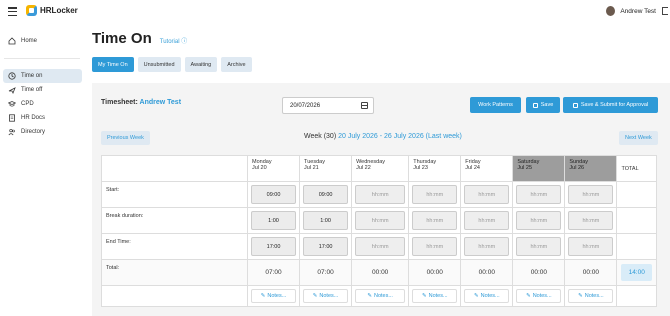 This screenshot has width=670, height=316. What do you see at coordinates (201, 64) in the screenshot?
I see `tab-awaiting: Awaiting` at bounding box center [201, 64].